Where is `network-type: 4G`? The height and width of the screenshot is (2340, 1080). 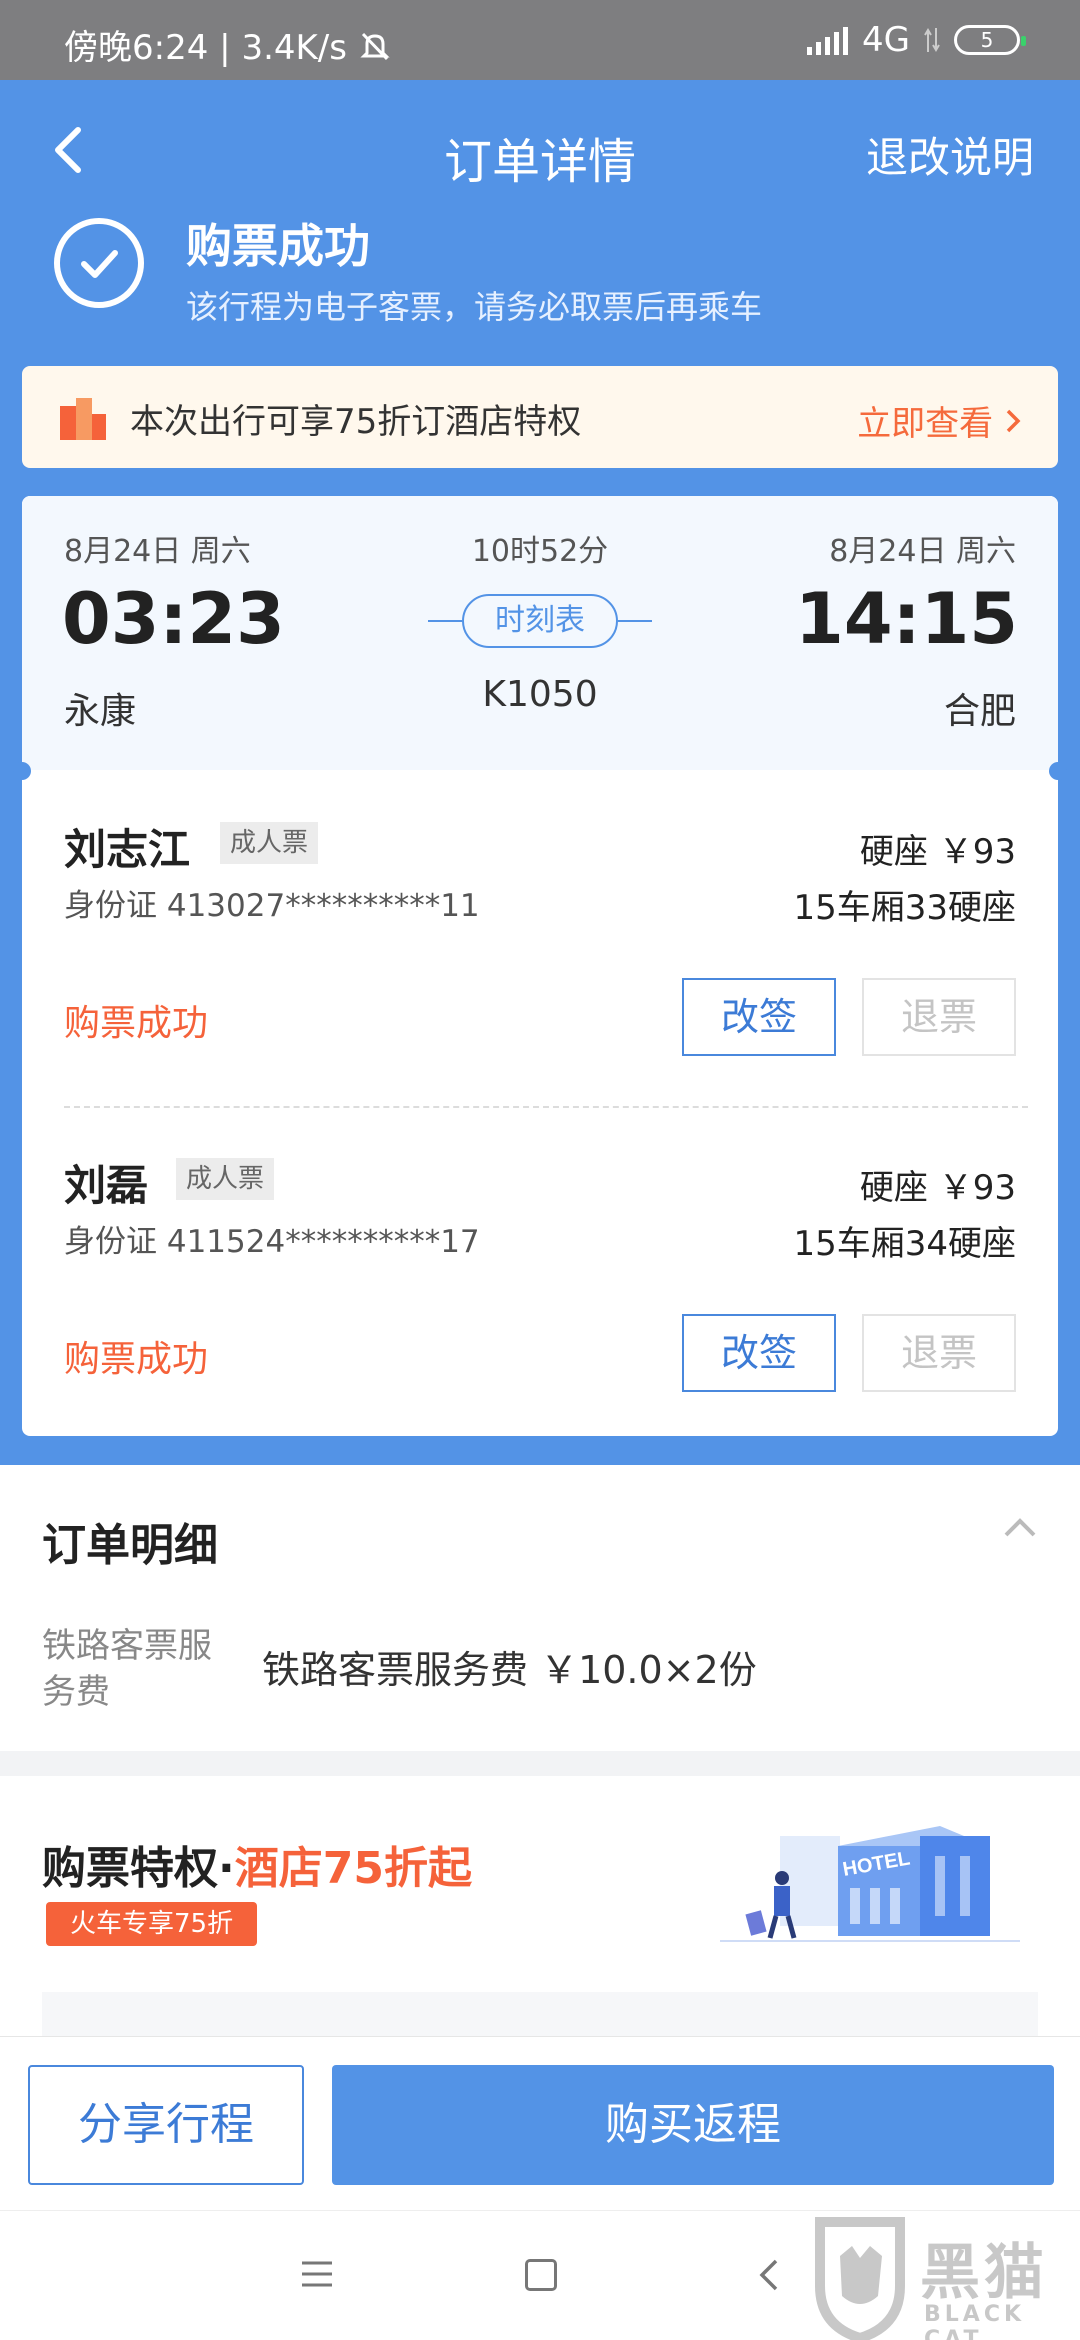 network-type: 4G is located at coordinates (886, 40).